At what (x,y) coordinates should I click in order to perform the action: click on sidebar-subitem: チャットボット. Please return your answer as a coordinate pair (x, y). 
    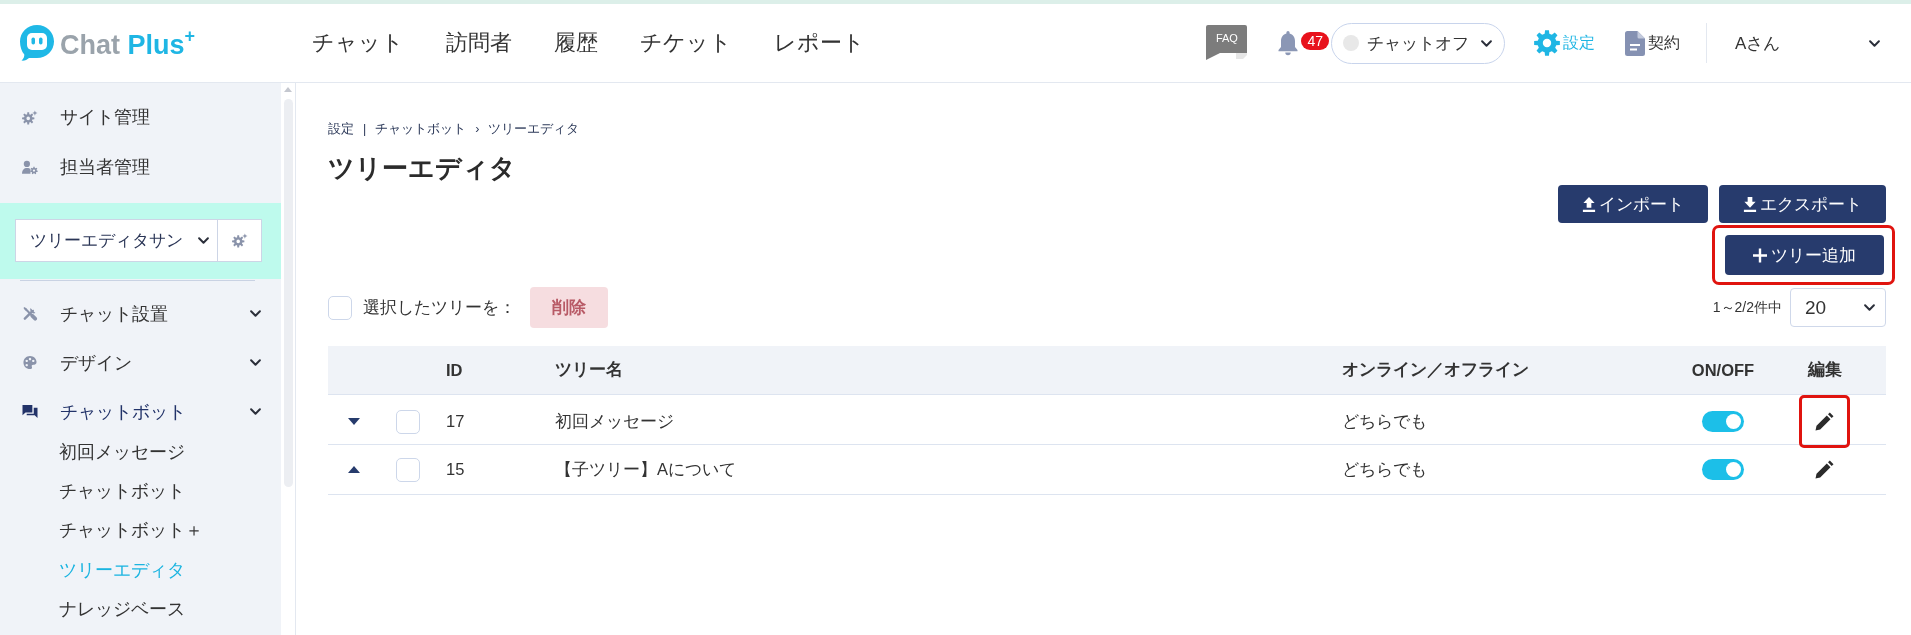
    Looking at the image, I should click on (140, 491).